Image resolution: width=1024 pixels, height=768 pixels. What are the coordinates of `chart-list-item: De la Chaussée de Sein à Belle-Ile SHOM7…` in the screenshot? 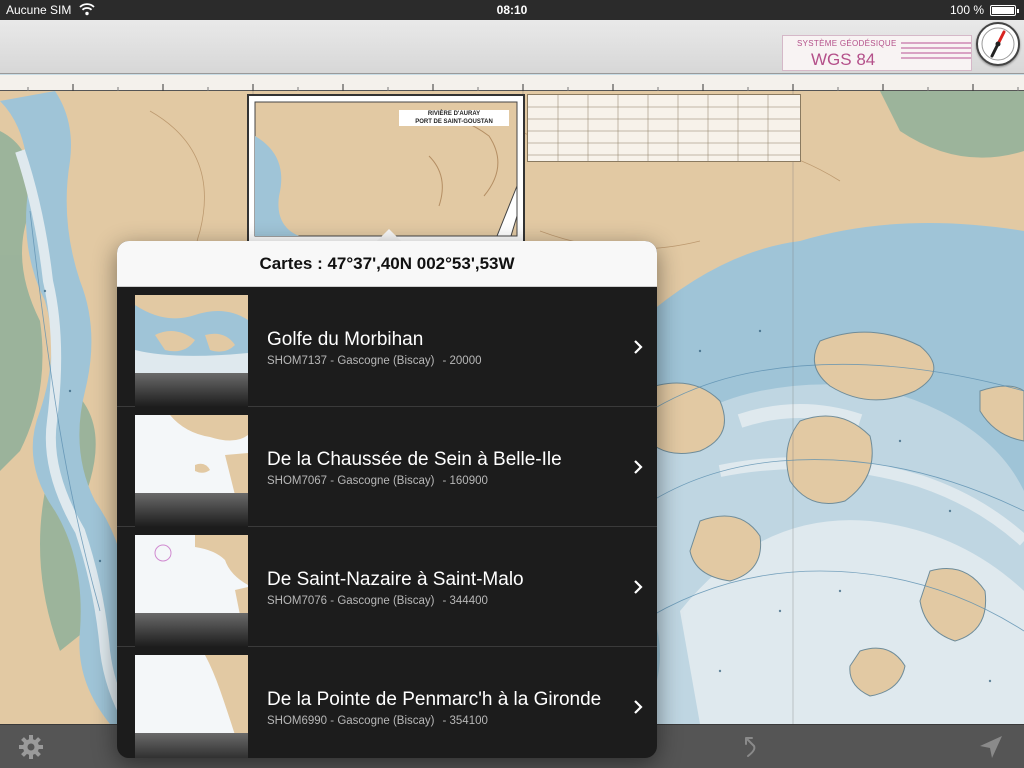 It's located at (387, 467).